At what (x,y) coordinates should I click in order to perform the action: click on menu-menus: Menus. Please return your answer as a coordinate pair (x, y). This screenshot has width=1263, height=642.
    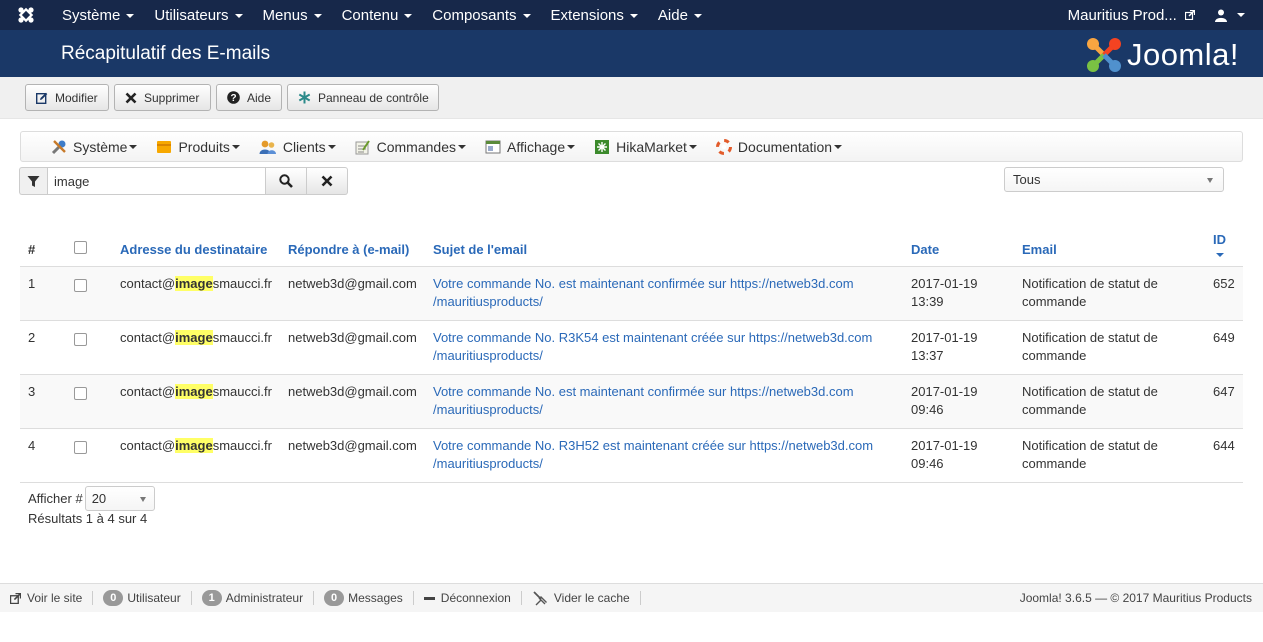
    Looking at the image, I should click on (292, 15).